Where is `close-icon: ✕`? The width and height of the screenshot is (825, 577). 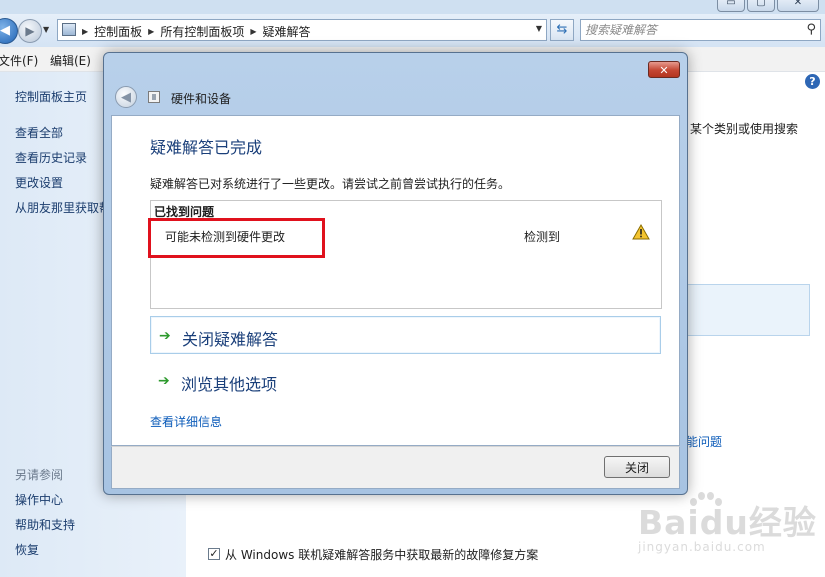 close-icon: ✕ is located at coordinates (664, 70).